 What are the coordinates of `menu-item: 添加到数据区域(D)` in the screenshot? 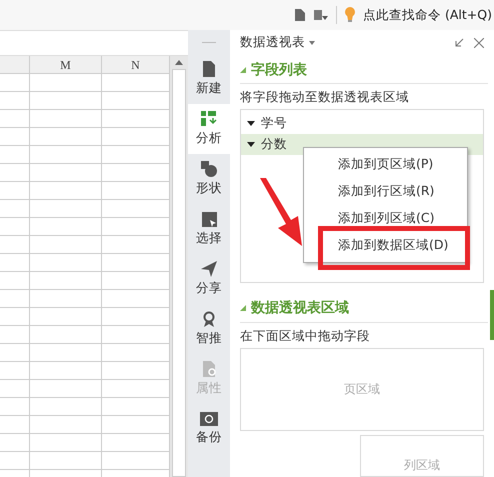 It's located at (385, 245).